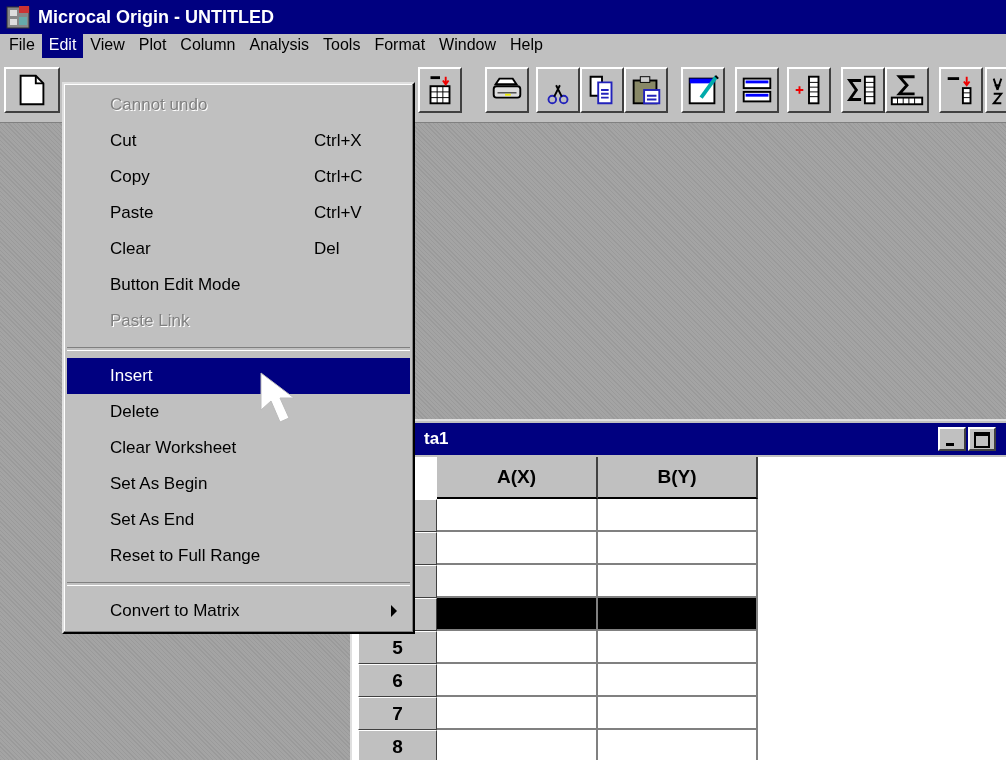  I want to click on menu-item: Plot, so click(152, 46).